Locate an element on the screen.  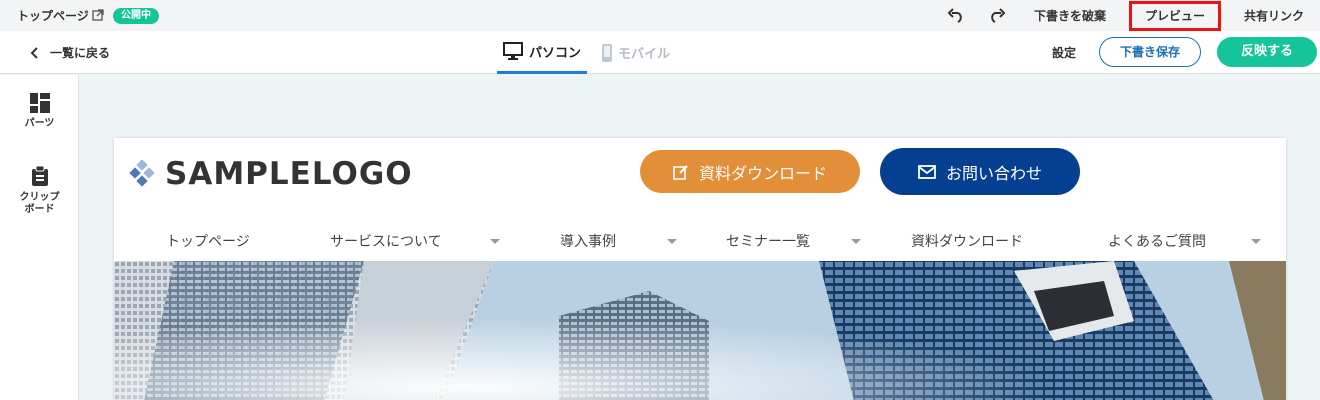
nav-item-services: サービスについて is located at coordinates (386, 241).